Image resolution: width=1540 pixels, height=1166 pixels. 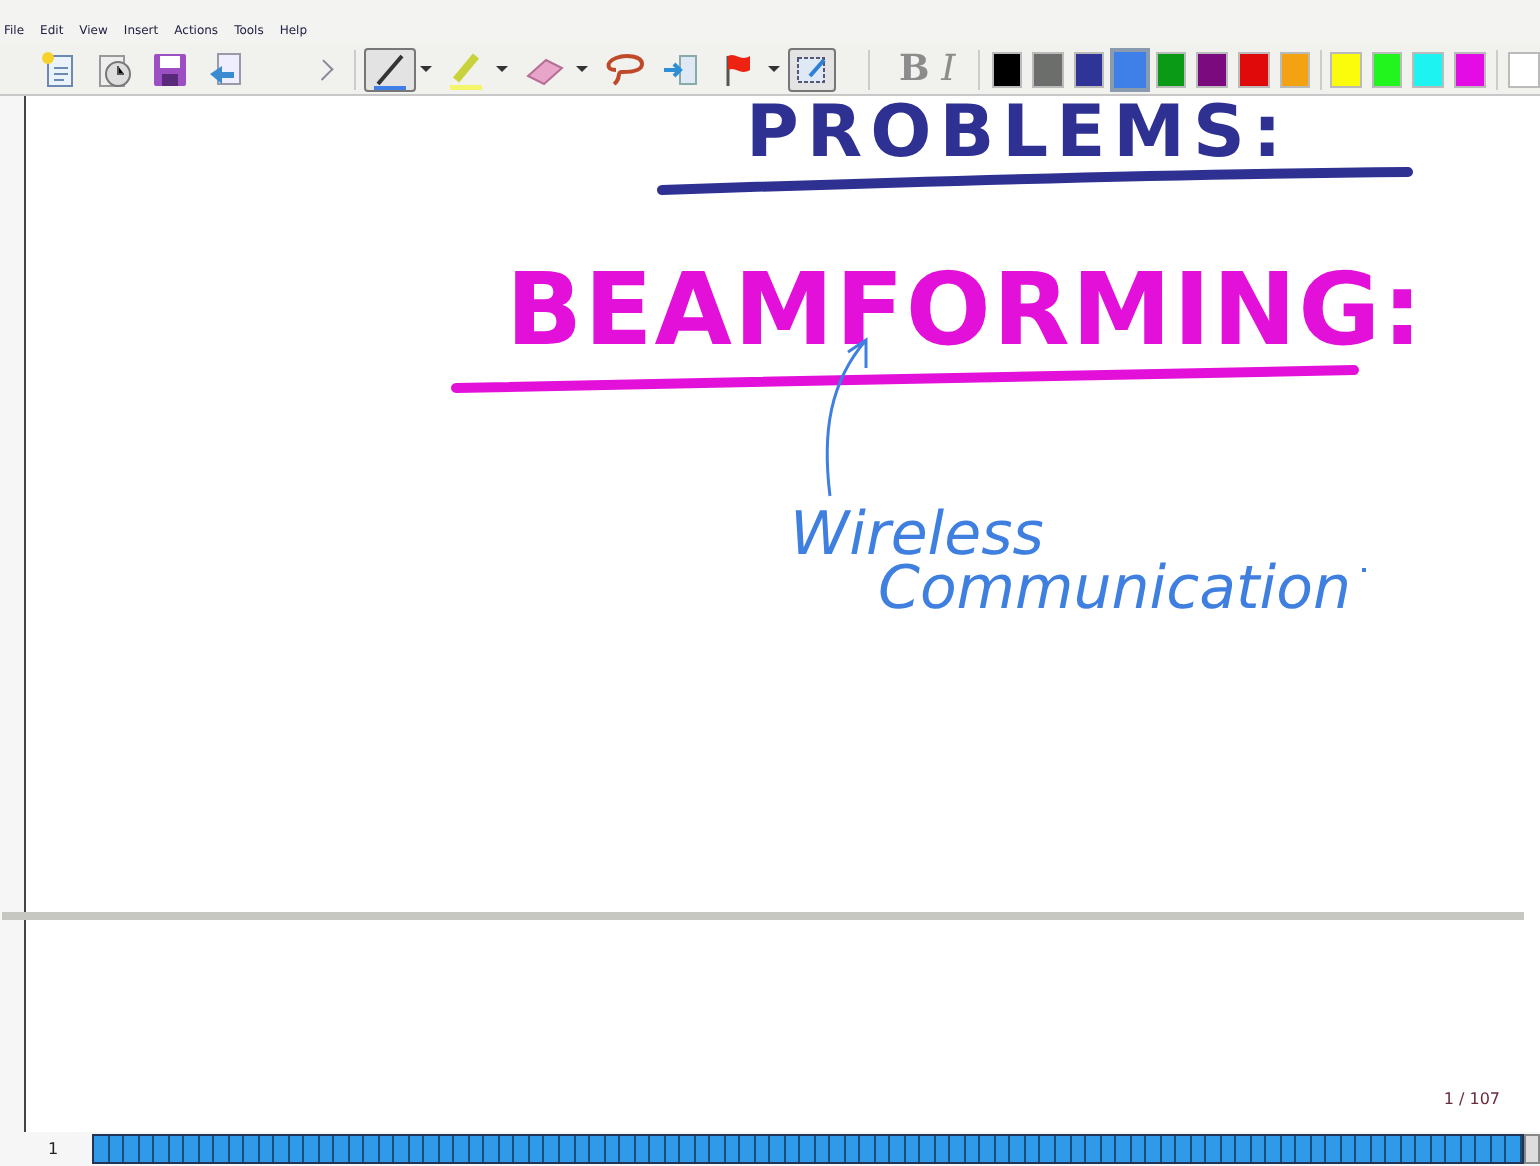 What do you see at coordinates (1471, 1100) in the screenshot?
I see `page-indicator: 1 / 107` at bounding box center [1471, 1100].